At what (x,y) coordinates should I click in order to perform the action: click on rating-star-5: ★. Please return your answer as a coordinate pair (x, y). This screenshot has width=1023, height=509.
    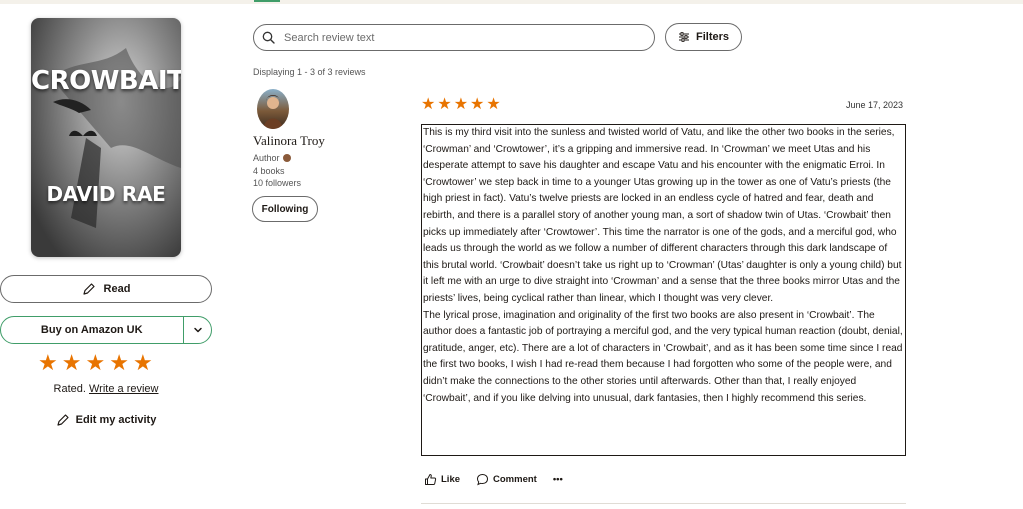
    Looking at the image, I should click on (143, 363).